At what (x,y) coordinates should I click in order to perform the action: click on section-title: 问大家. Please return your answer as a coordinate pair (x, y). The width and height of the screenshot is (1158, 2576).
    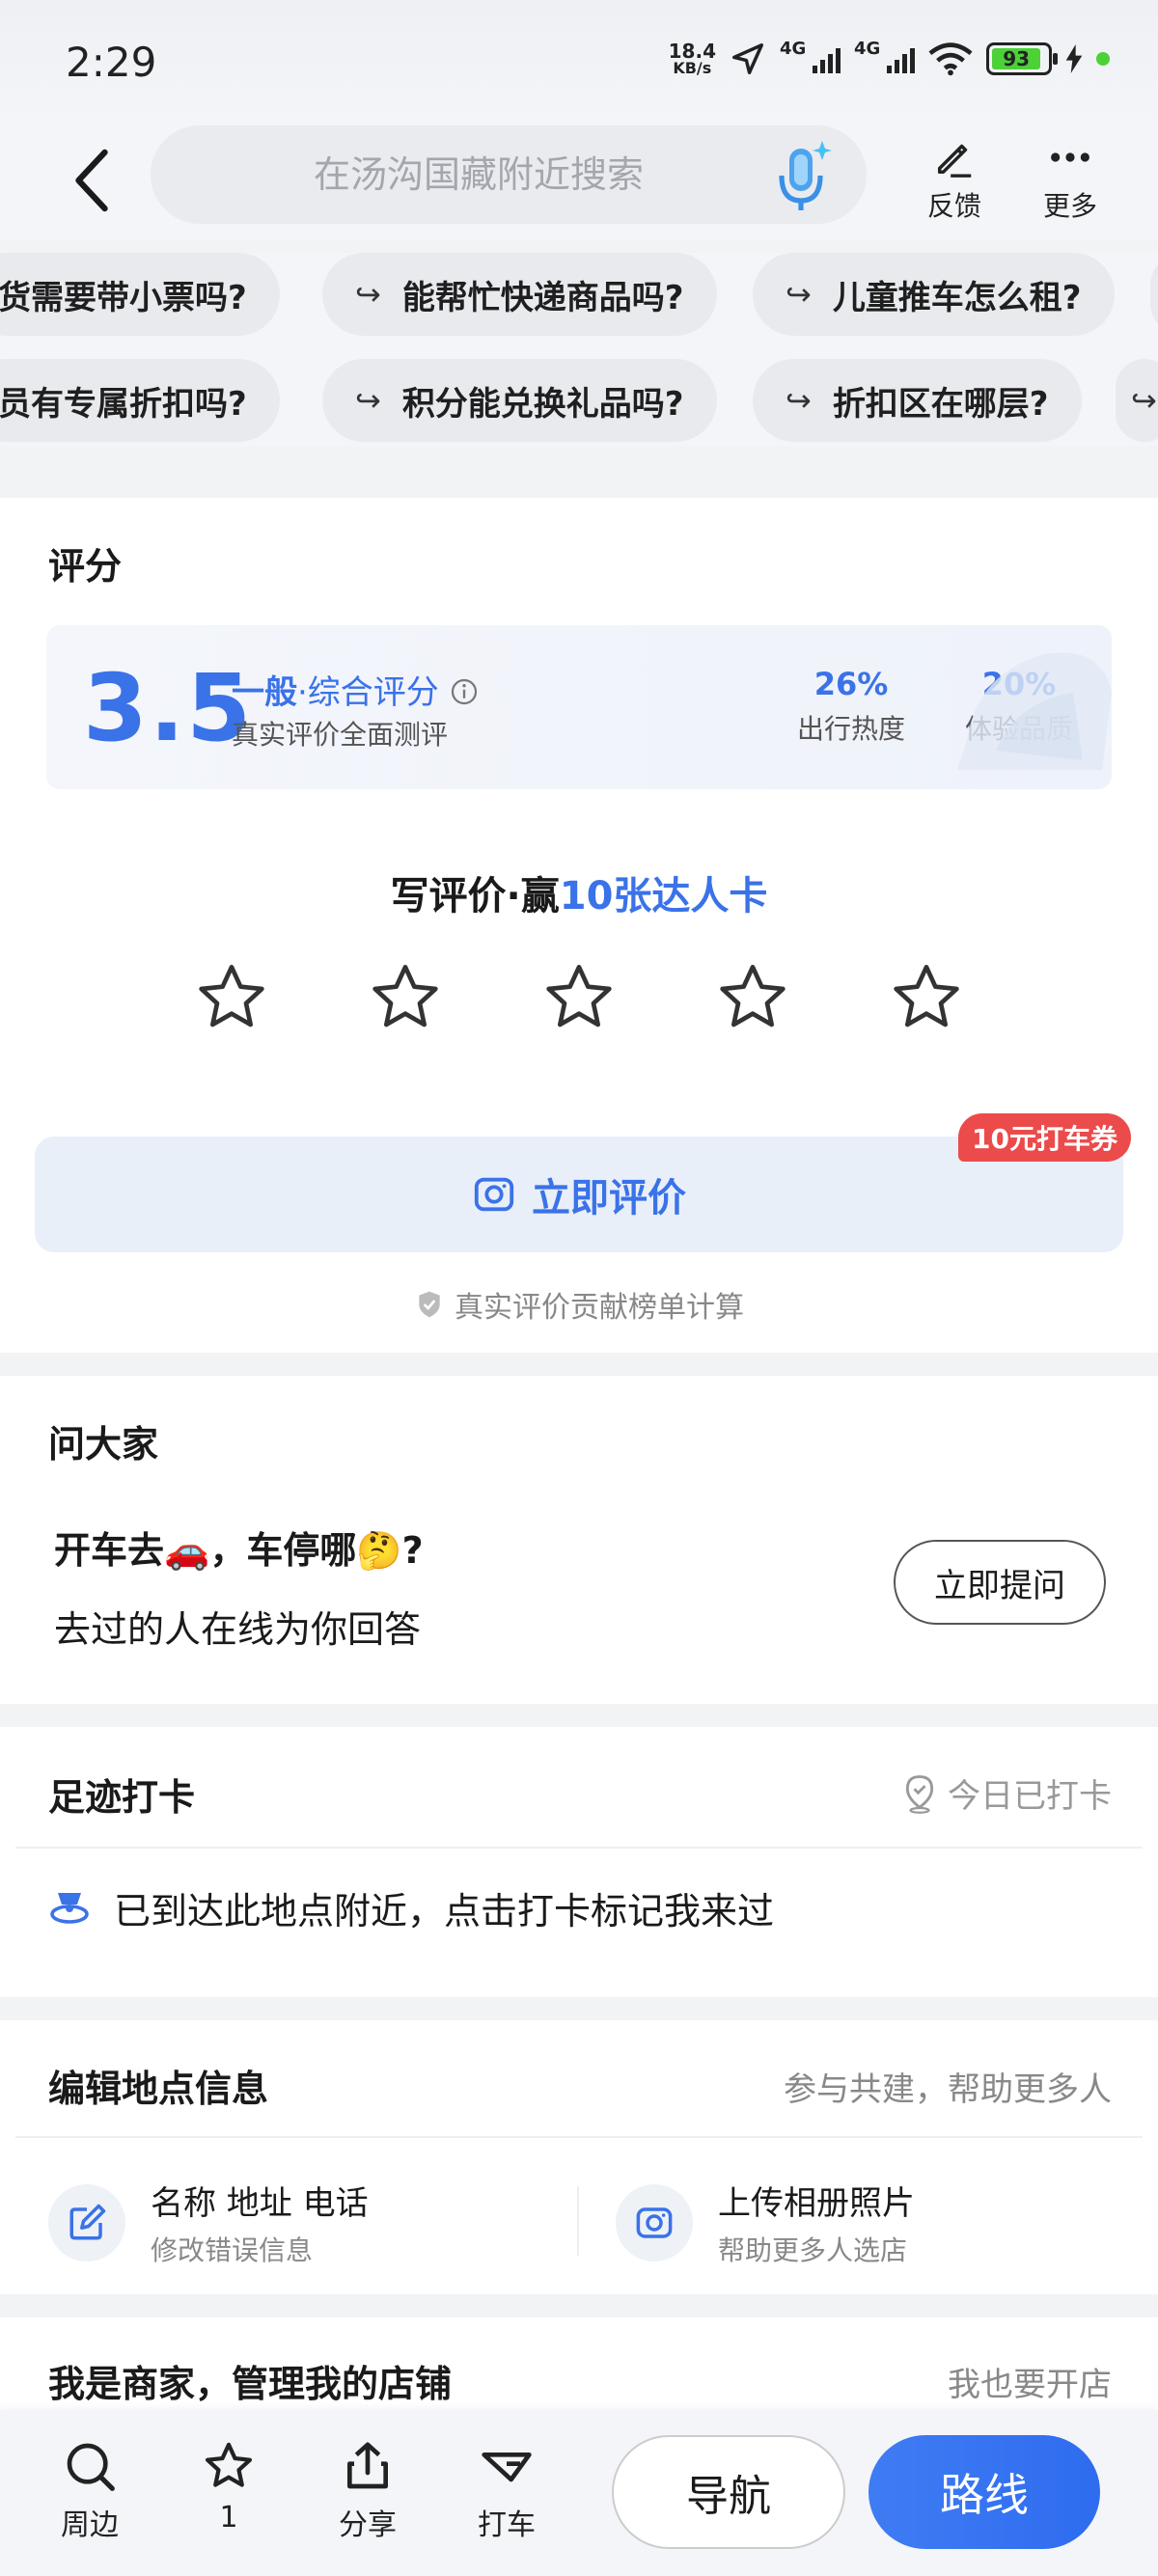
    Looking at the image, I should click on (103, 1444).